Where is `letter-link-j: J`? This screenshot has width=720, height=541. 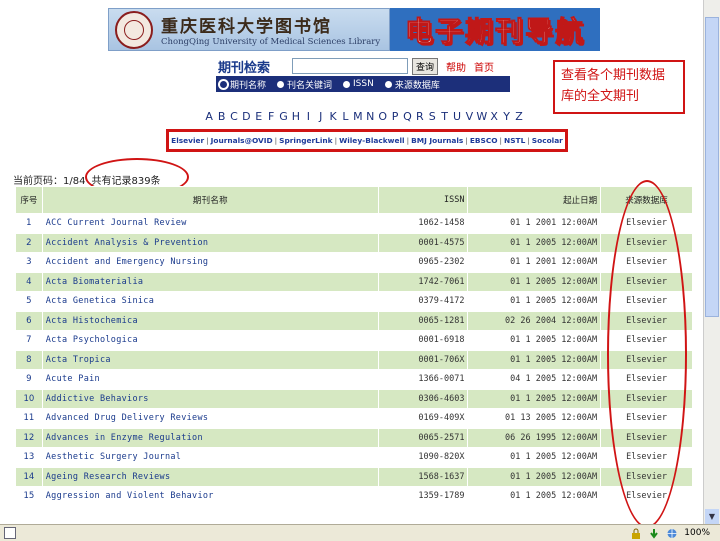 letter-link-j: J is located at coordinates (321, 116).